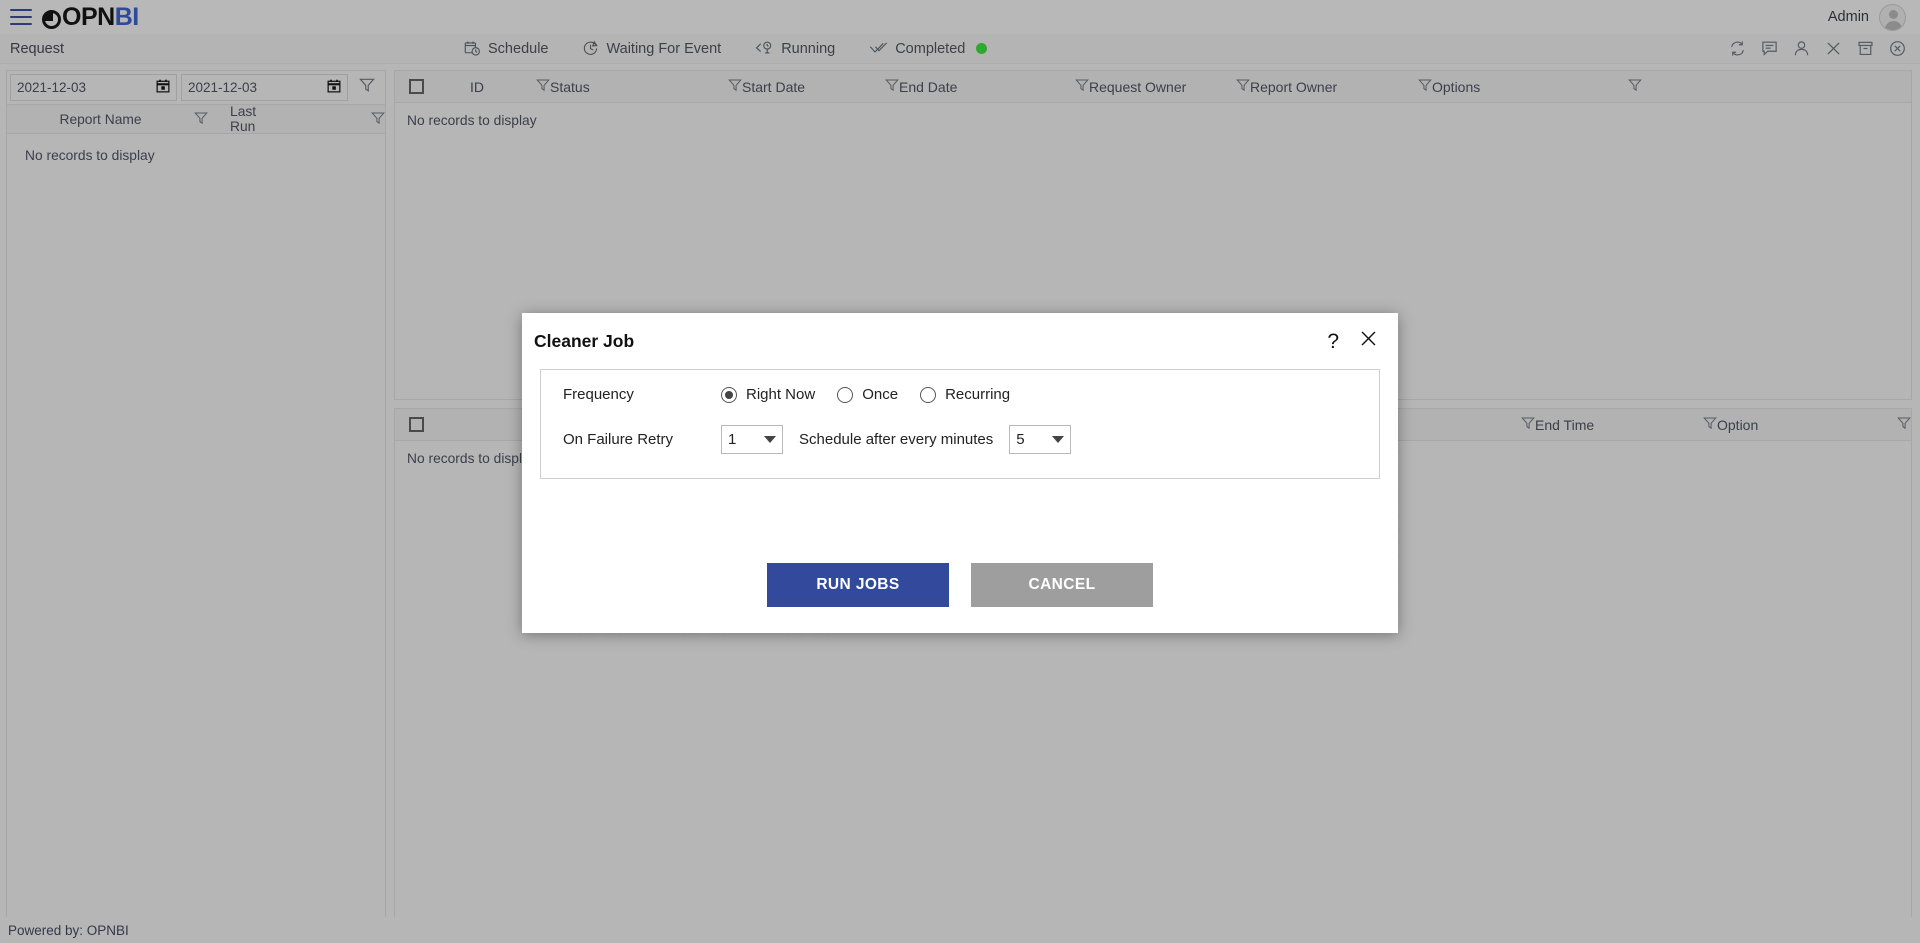 The width and height of the screenshot is (1920, 943). Describe the element at coordinates (1020, 439) in the screenshot. I see `schedule-interval-value: 5` at that location.